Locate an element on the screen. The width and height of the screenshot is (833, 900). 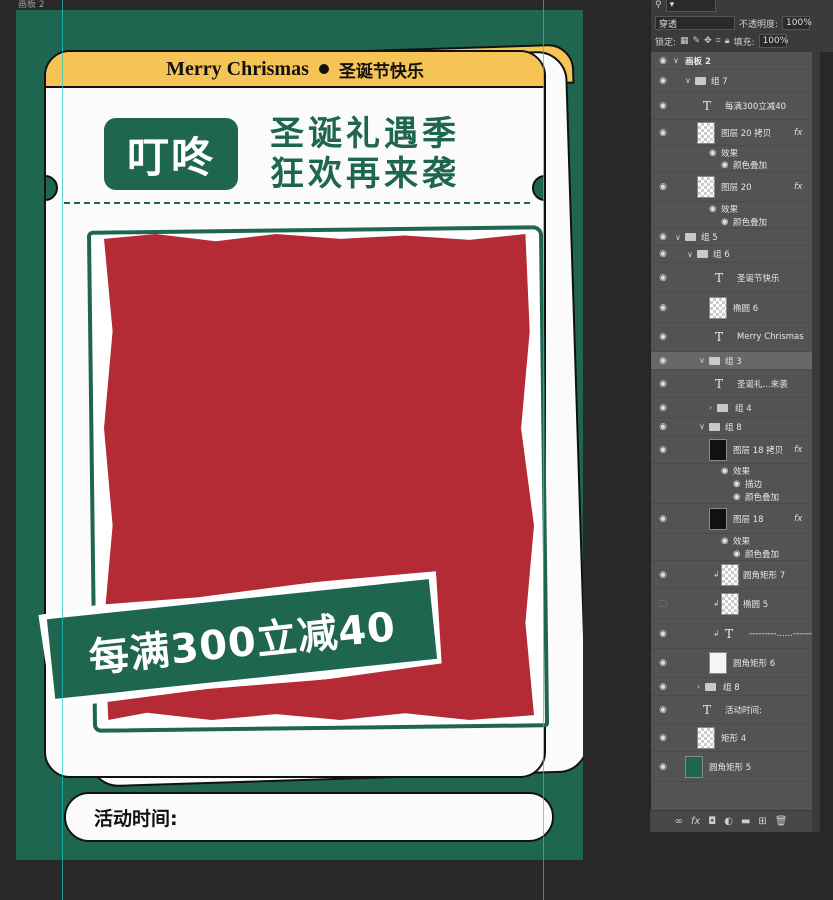
search-icon: ⚲ is located at coordinates (658, 5).